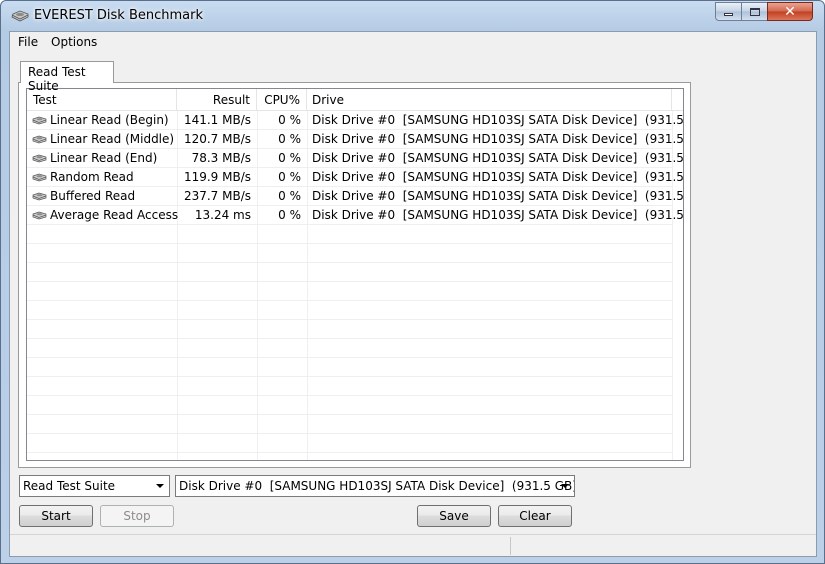 This screenshot has width=825, height=564. What do you see at coordinates (28, 42) in the screenshot?
I see `menu-file: File` at bounding box center [28, 42].